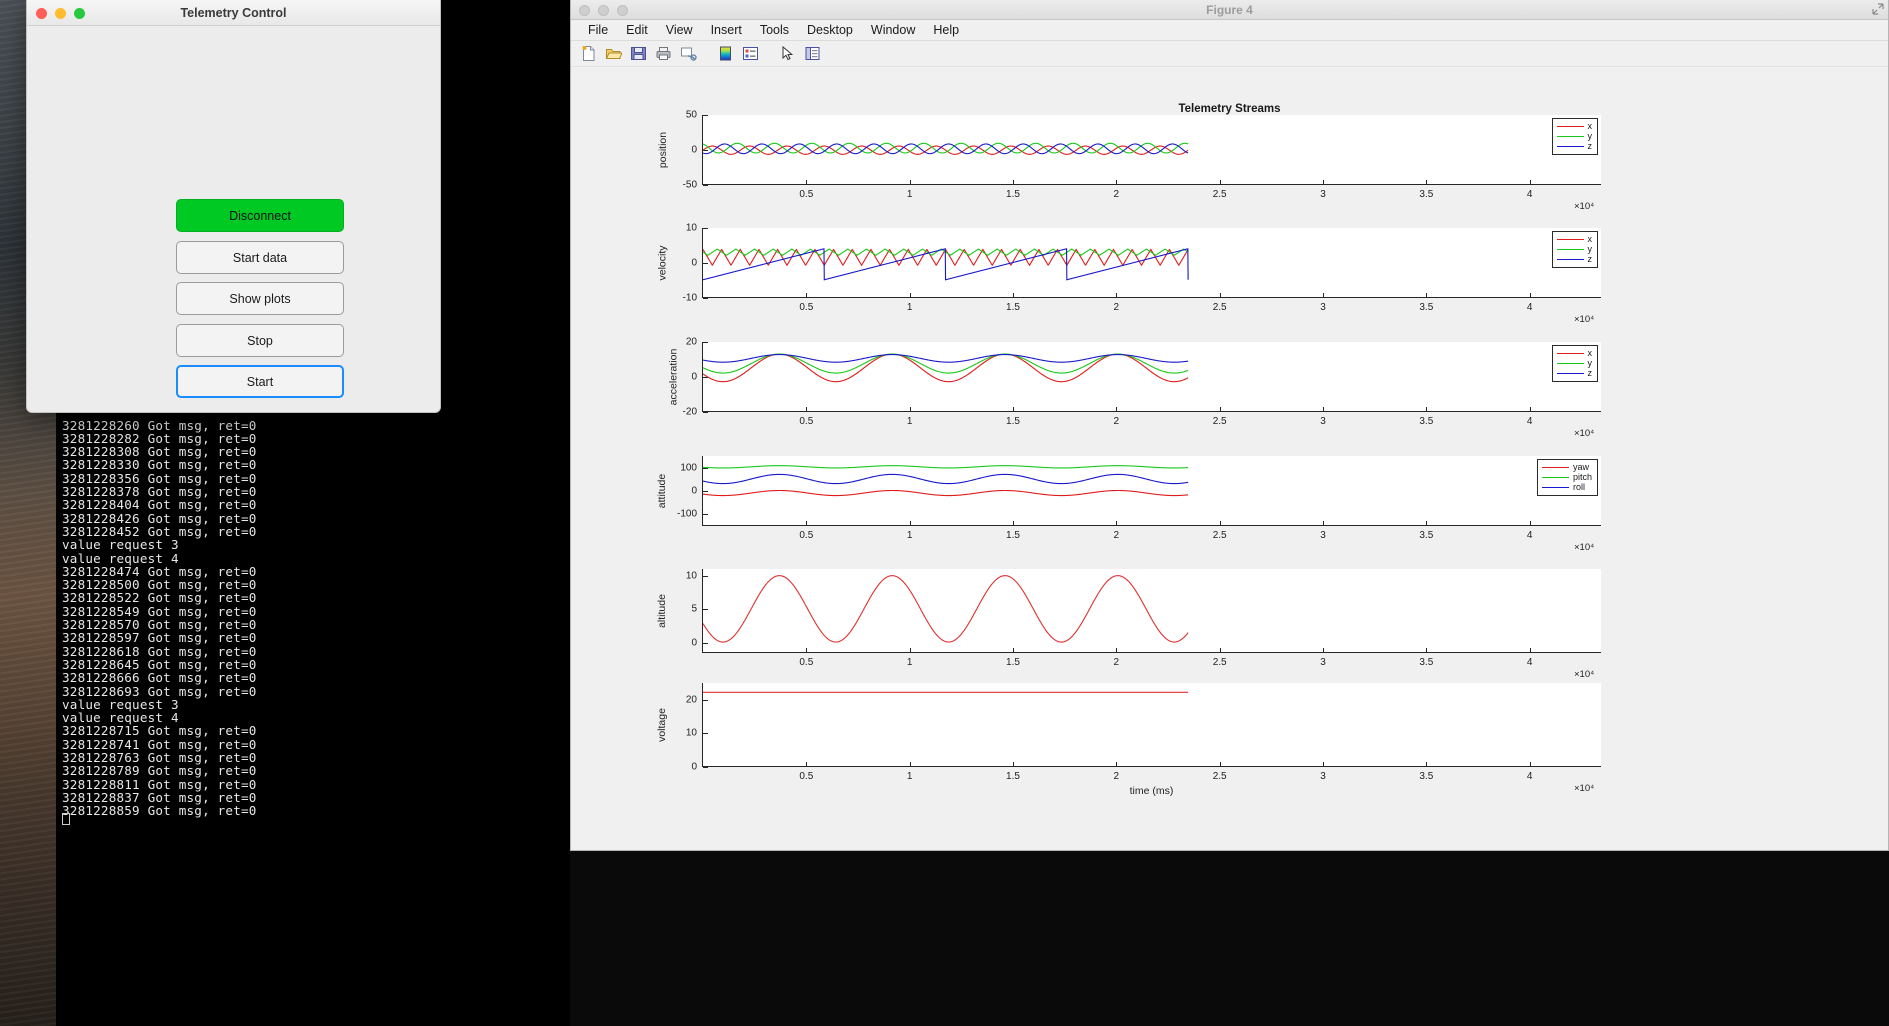 The width and height of the screenshot is (1889, 1026). I want to click on x-tick-label: 1, so click(909, 421).